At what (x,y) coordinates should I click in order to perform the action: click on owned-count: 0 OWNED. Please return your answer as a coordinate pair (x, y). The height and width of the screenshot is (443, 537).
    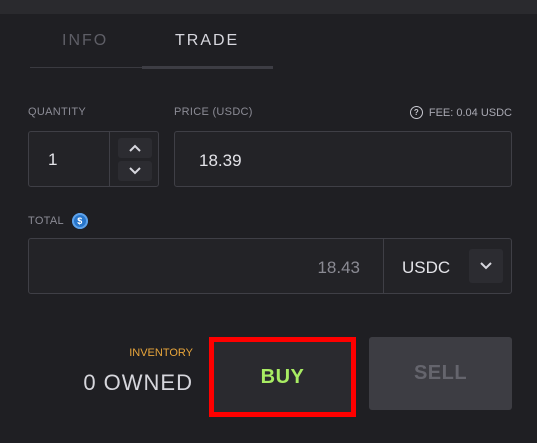
    Looking at the image, I should click on (138, 382).